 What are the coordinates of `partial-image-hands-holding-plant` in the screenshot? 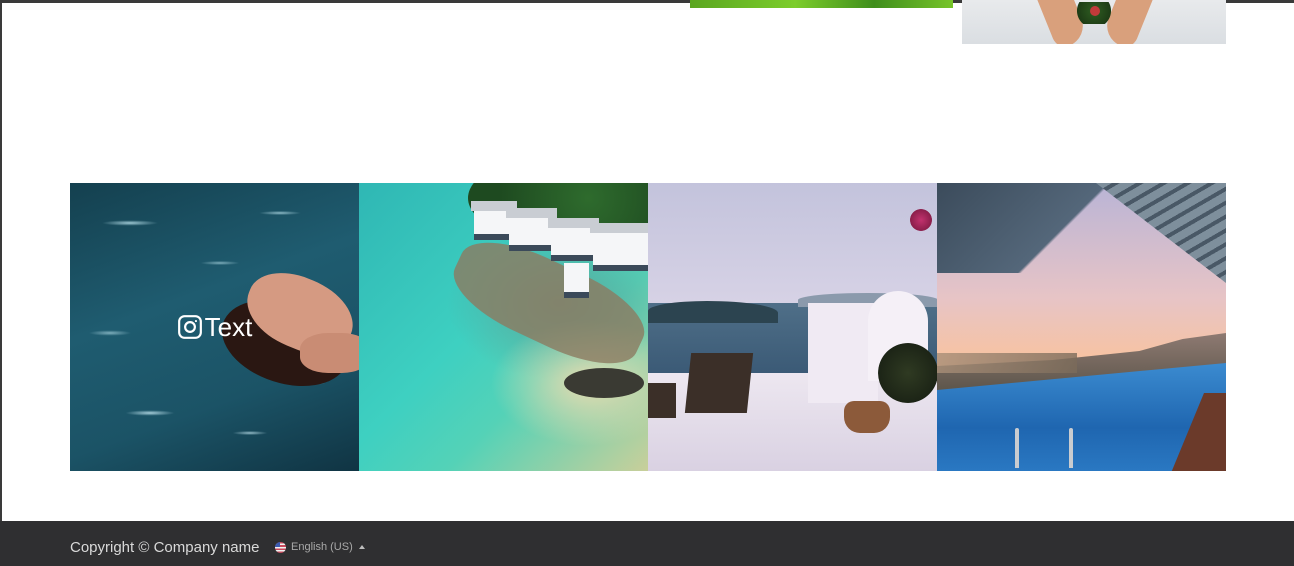 It's located at (1094, 22).